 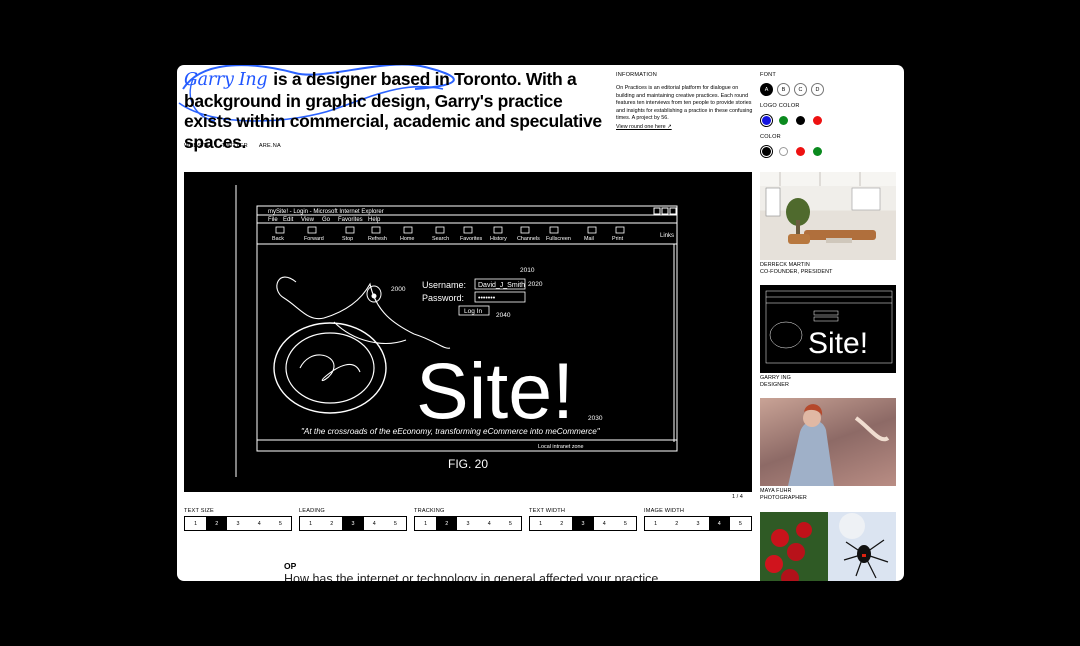 I want to click on slider-image-width: IMAGE WIDTH 1 2 3 4 5, so click(x=698, y=519).